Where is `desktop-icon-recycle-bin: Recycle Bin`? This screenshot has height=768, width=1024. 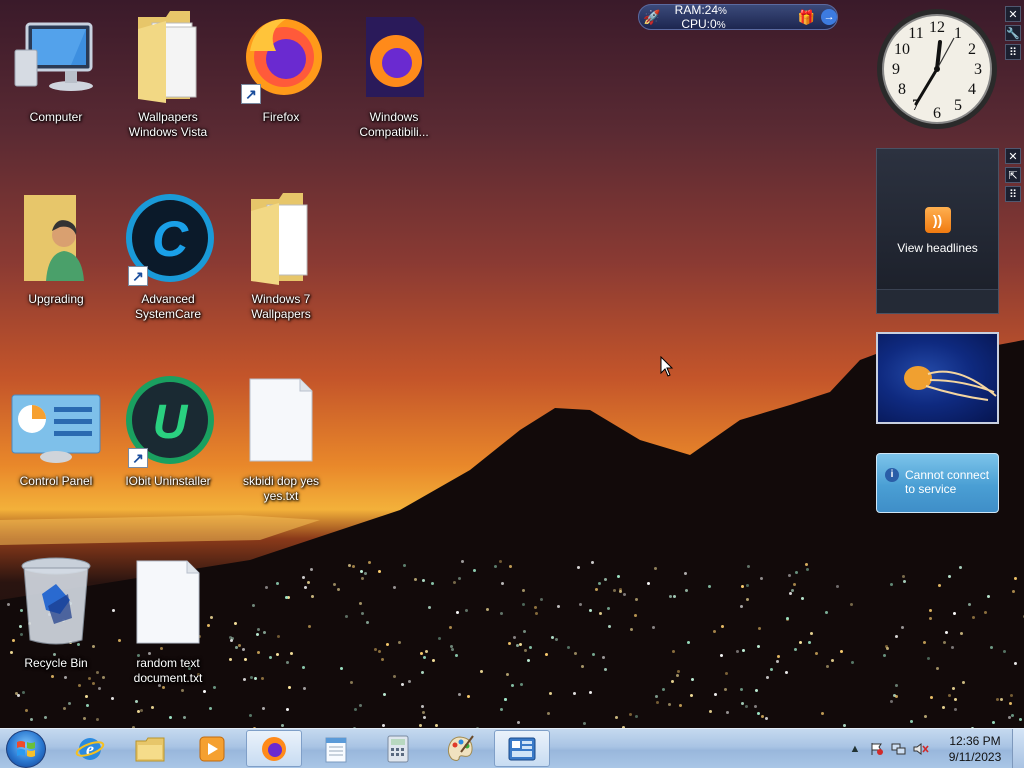 desktop-icon-recycle-bin: Recycle Bin is located at coordinates (56, 637).